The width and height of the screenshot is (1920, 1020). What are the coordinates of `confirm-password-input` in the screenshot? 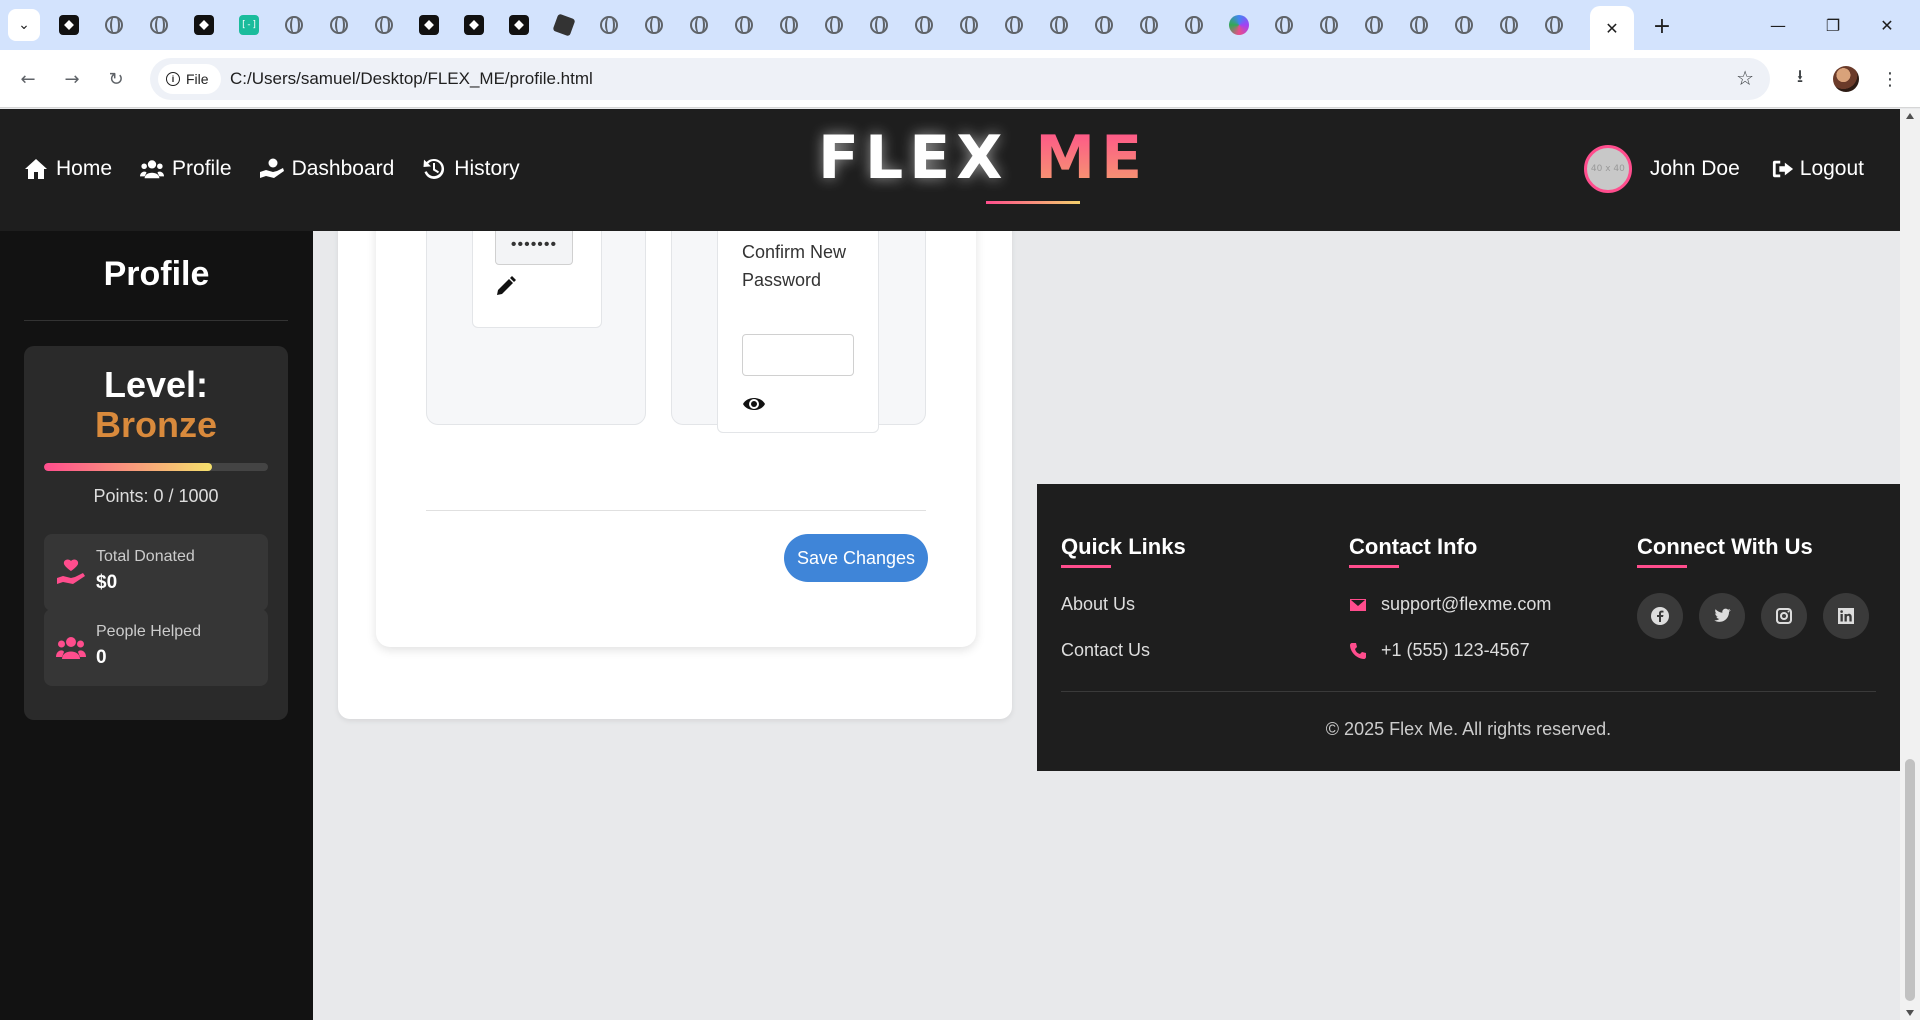 It's located at (798, 355).